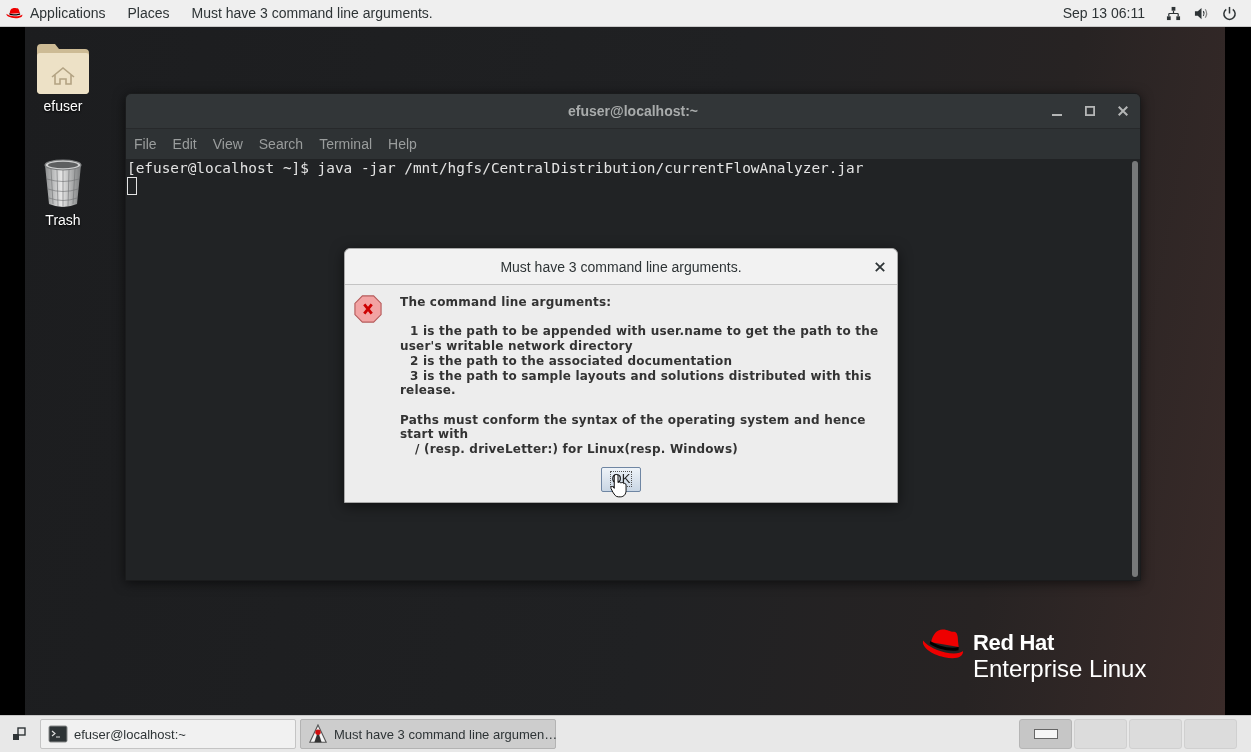 The height and width of the screenshot is (752, 1251). I want to click on menu-item: Edit, so click(184, 144).